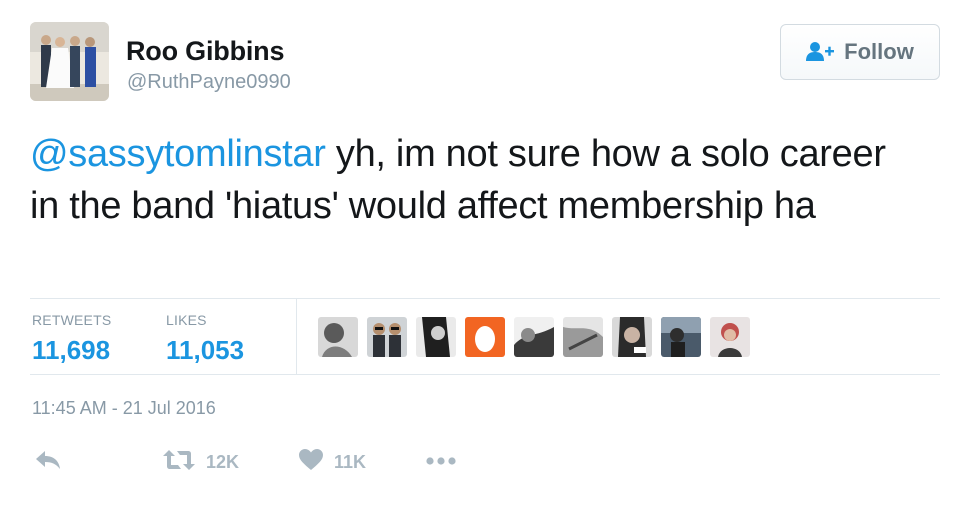 This screenshot has height=514, width=980. I want to click on likes-stat: LIKES 11,053, so click(205, 339).